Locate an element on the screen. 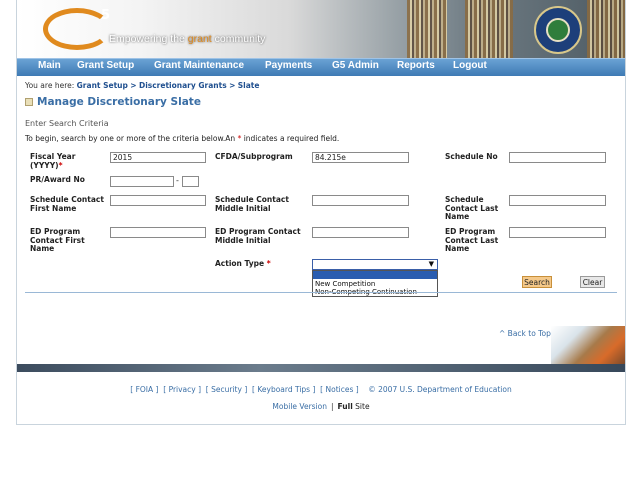 This screenshot has width=640, height=480. ed-contact-first-label: ED Program Contact First Name is located at coordinates (57, 240).